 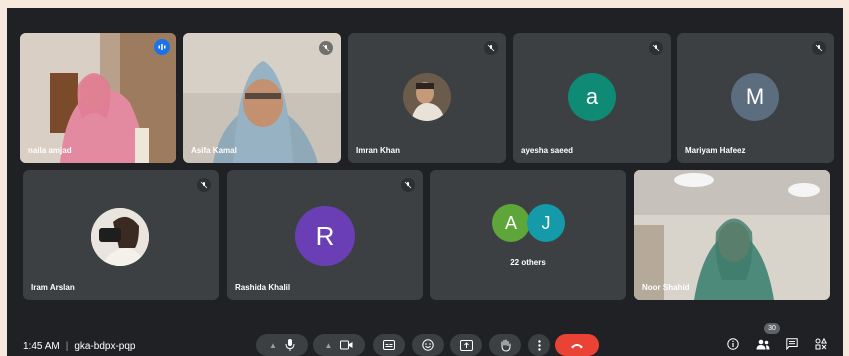 I want to click on clock-time: 1:45 AM, so click(x=41, y=346).